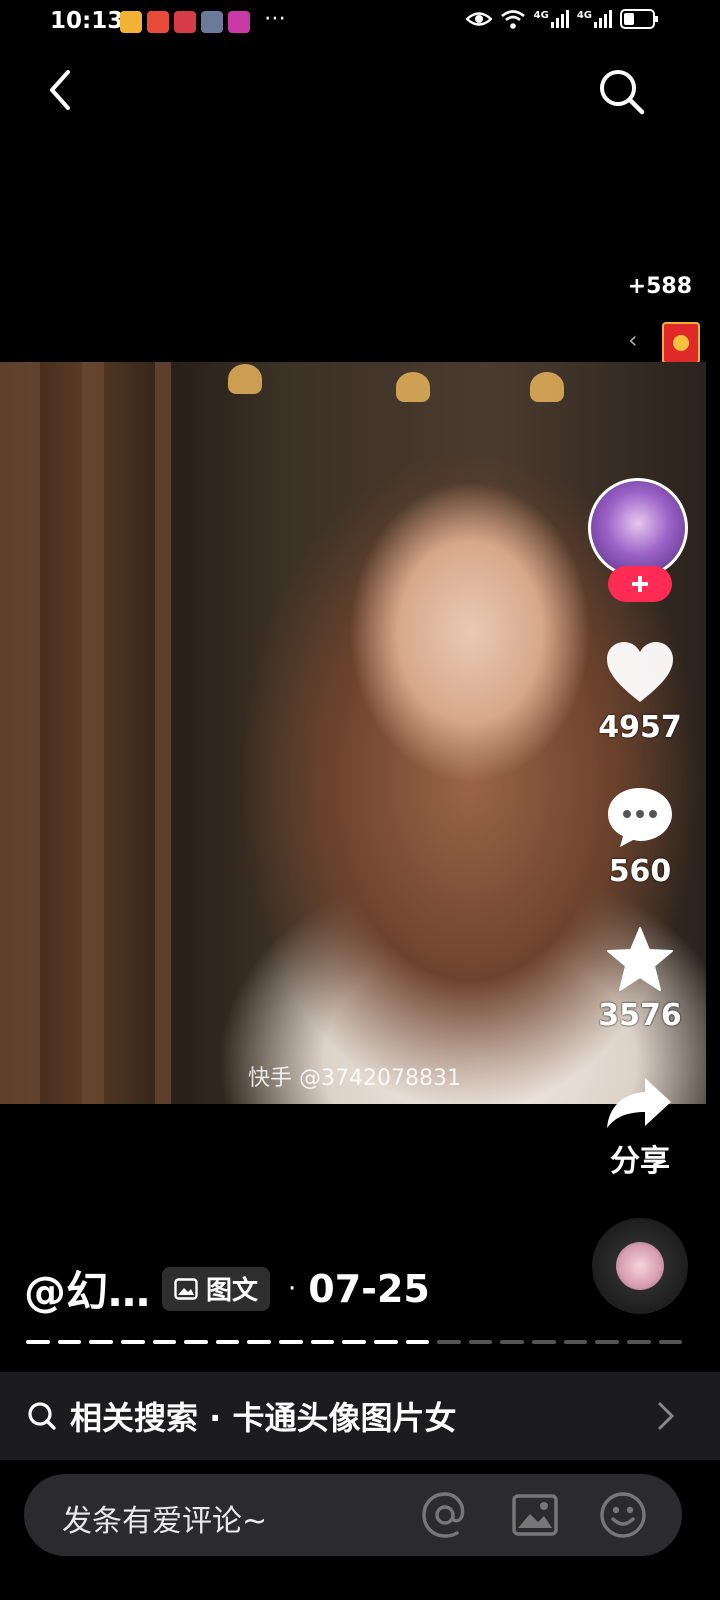 Image resolution: width=720 pixels, height=1600 pixels. Describe the element at coordinates (87, 21) in the screenshot. I see `status-time: 10:13` at that location.